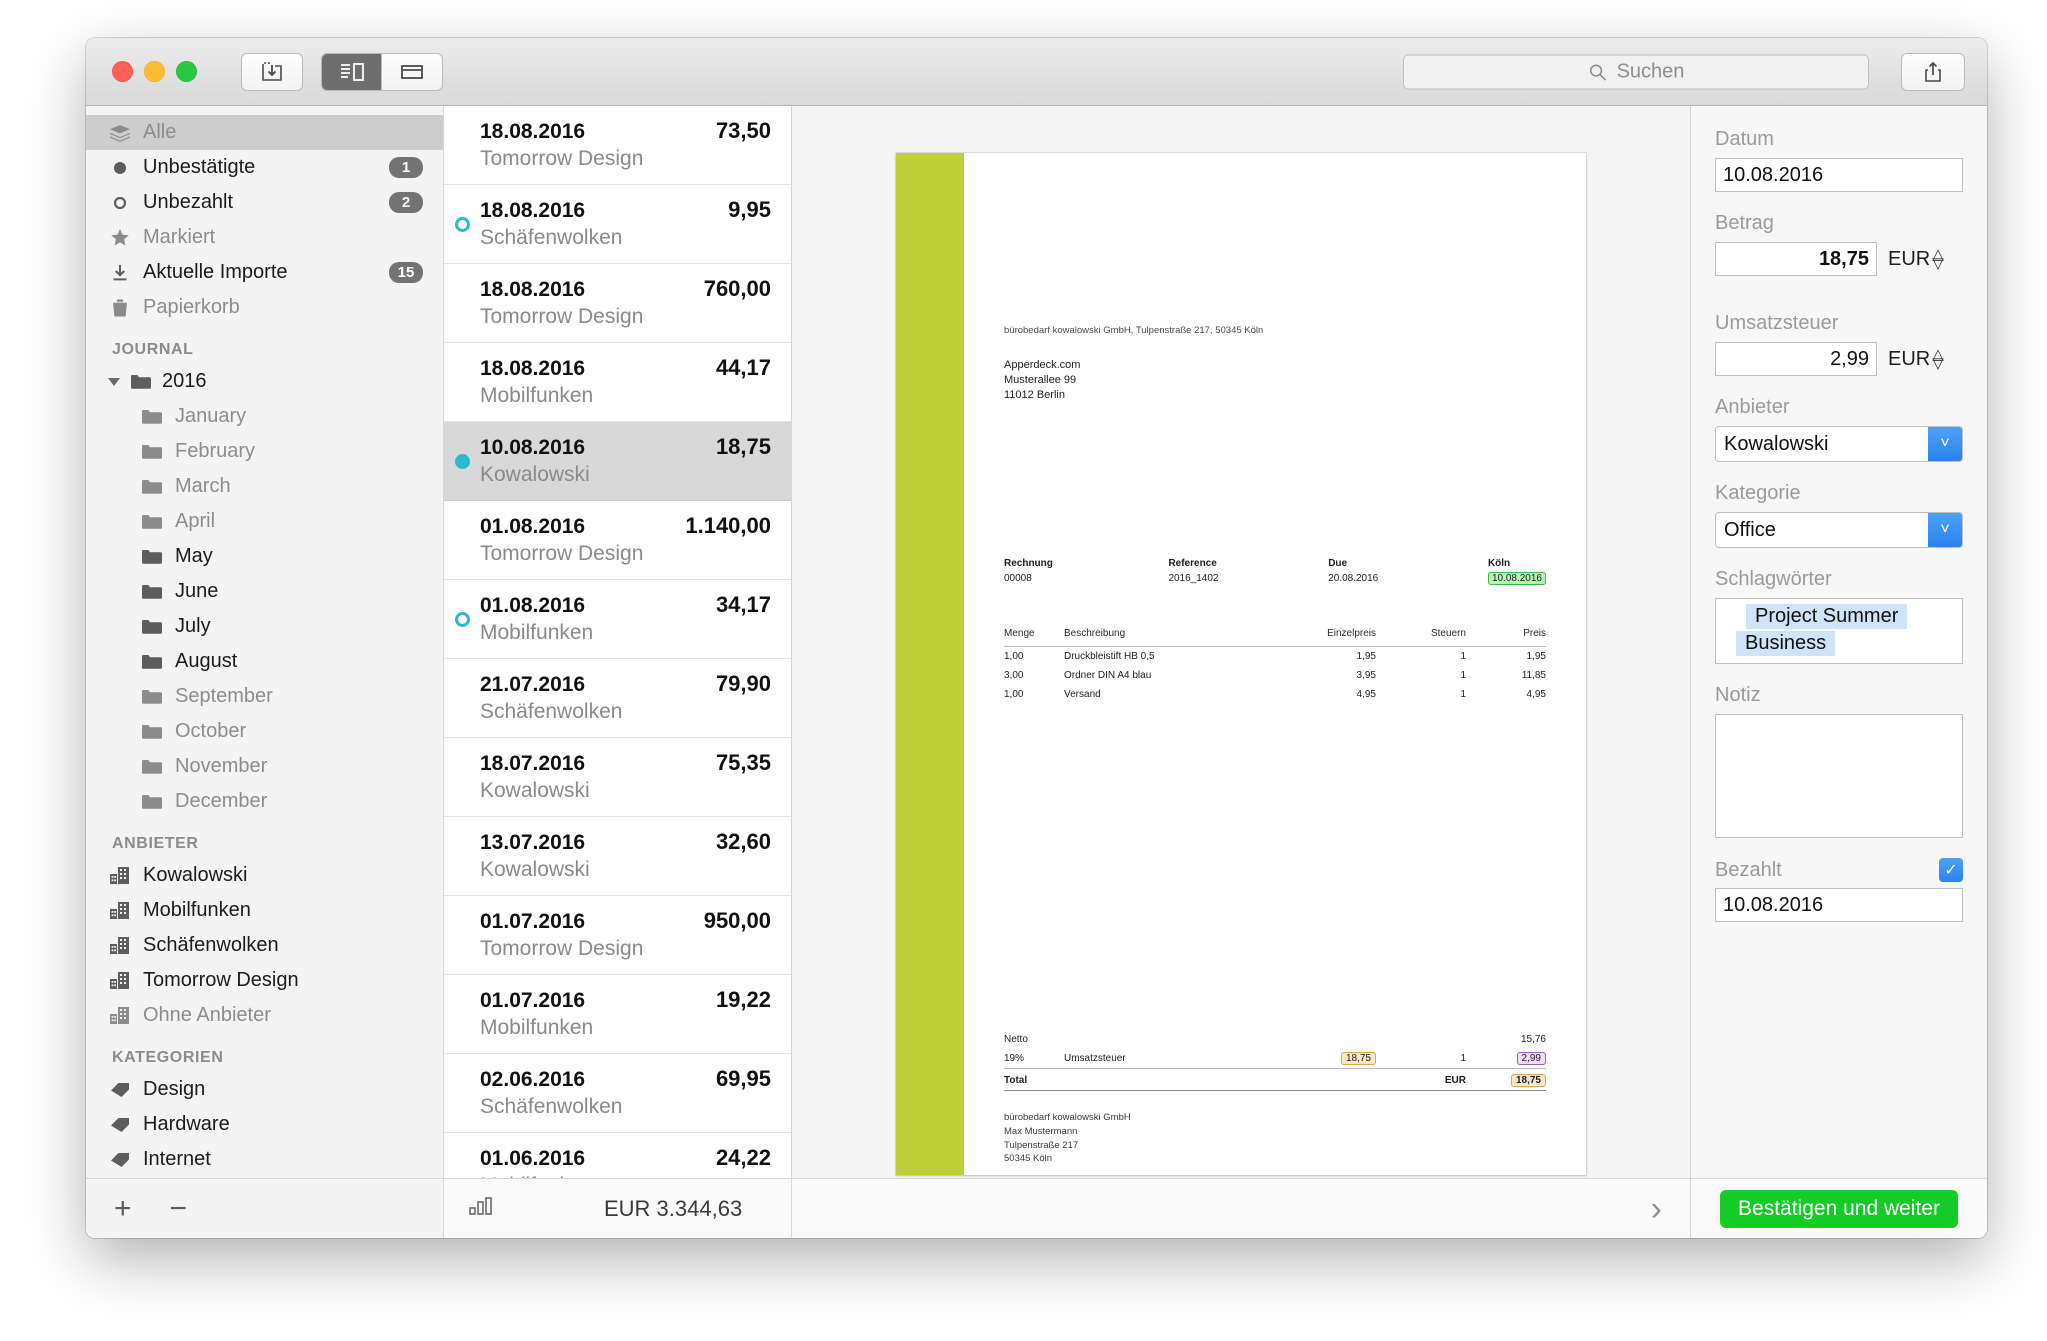 The image size is (2047, 1341). What do you see at coordinates (617, 540) in the screenshot?
I see `transaction-row: 01.08.2016 Tomorrow Design 1.140,00` at bounding box center [617, 540].